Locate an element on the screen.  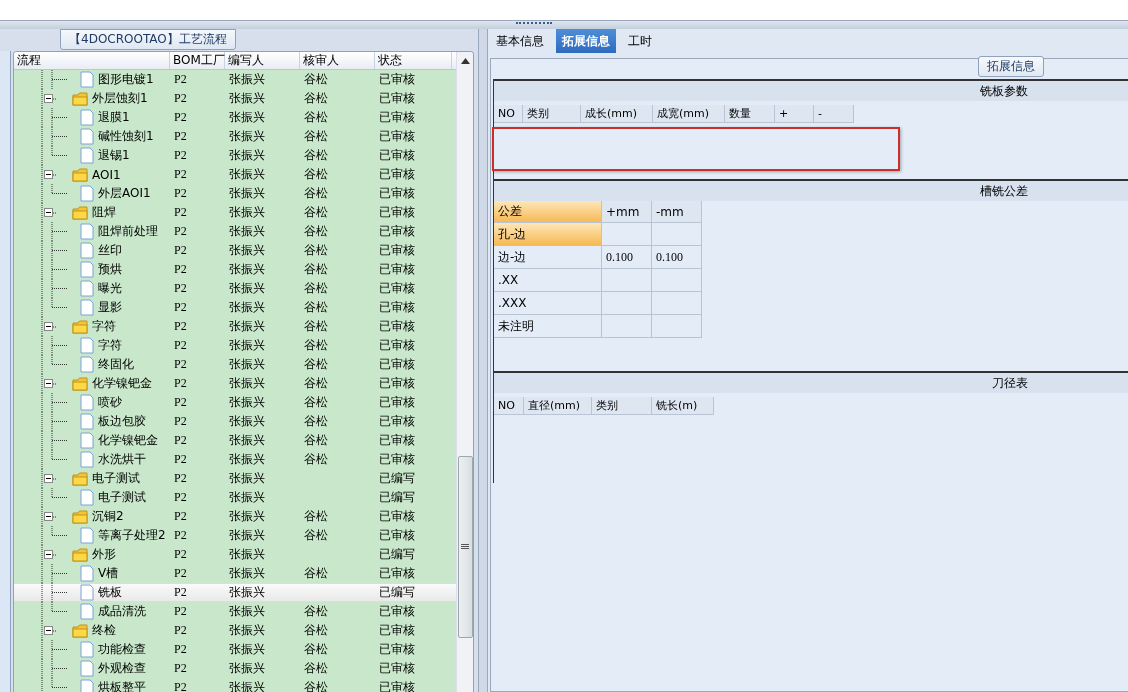
tree-row: 终检 P2 张振兴 谷松 已审核 is located at coordinates (235, 630).